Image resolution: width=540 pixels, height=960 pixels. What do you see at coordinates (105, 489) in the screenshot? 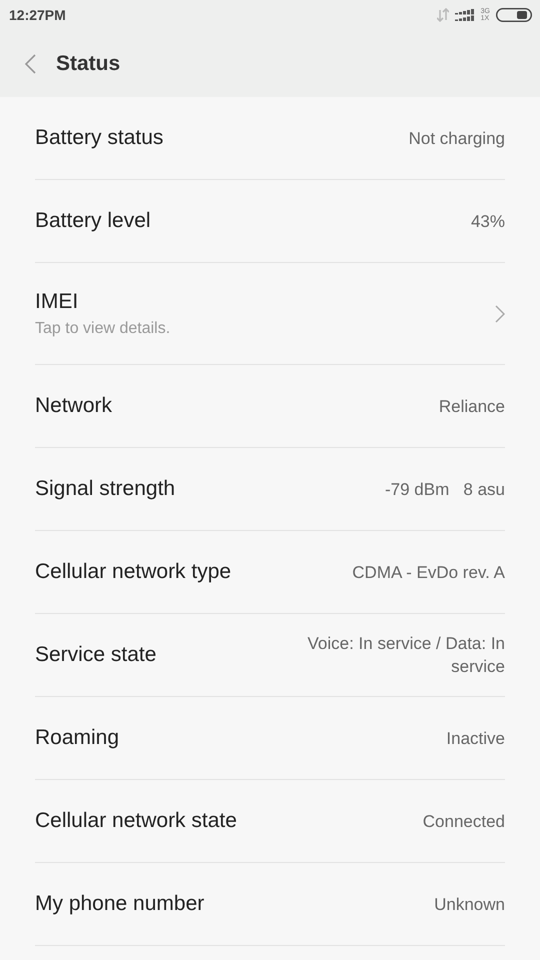
I see `setting-label: Signal strength` at bounding box center [105, 489].